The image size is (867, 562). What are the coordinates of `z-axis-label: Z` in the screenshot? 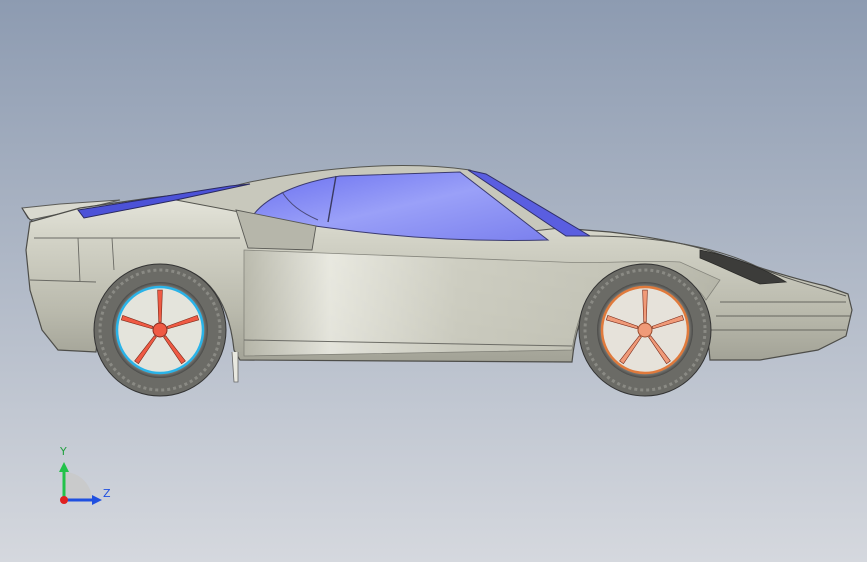 It's located at (107, 493).